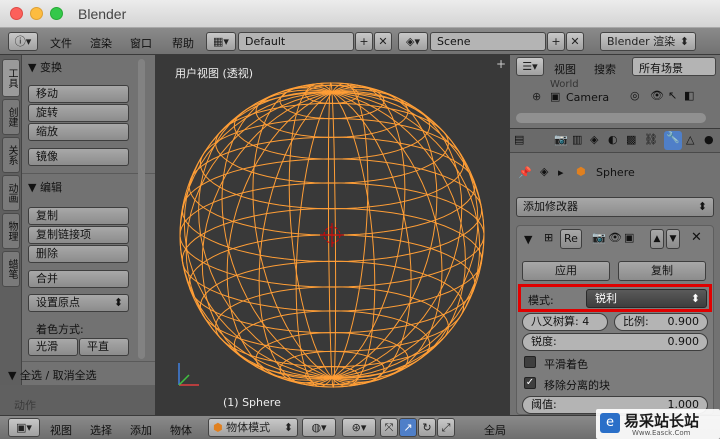  What do you see at coordinates (23, 41) in the screenshot?
I see `editor-type-info-icon: ⓘ▾` at bounding box center [23, 41].